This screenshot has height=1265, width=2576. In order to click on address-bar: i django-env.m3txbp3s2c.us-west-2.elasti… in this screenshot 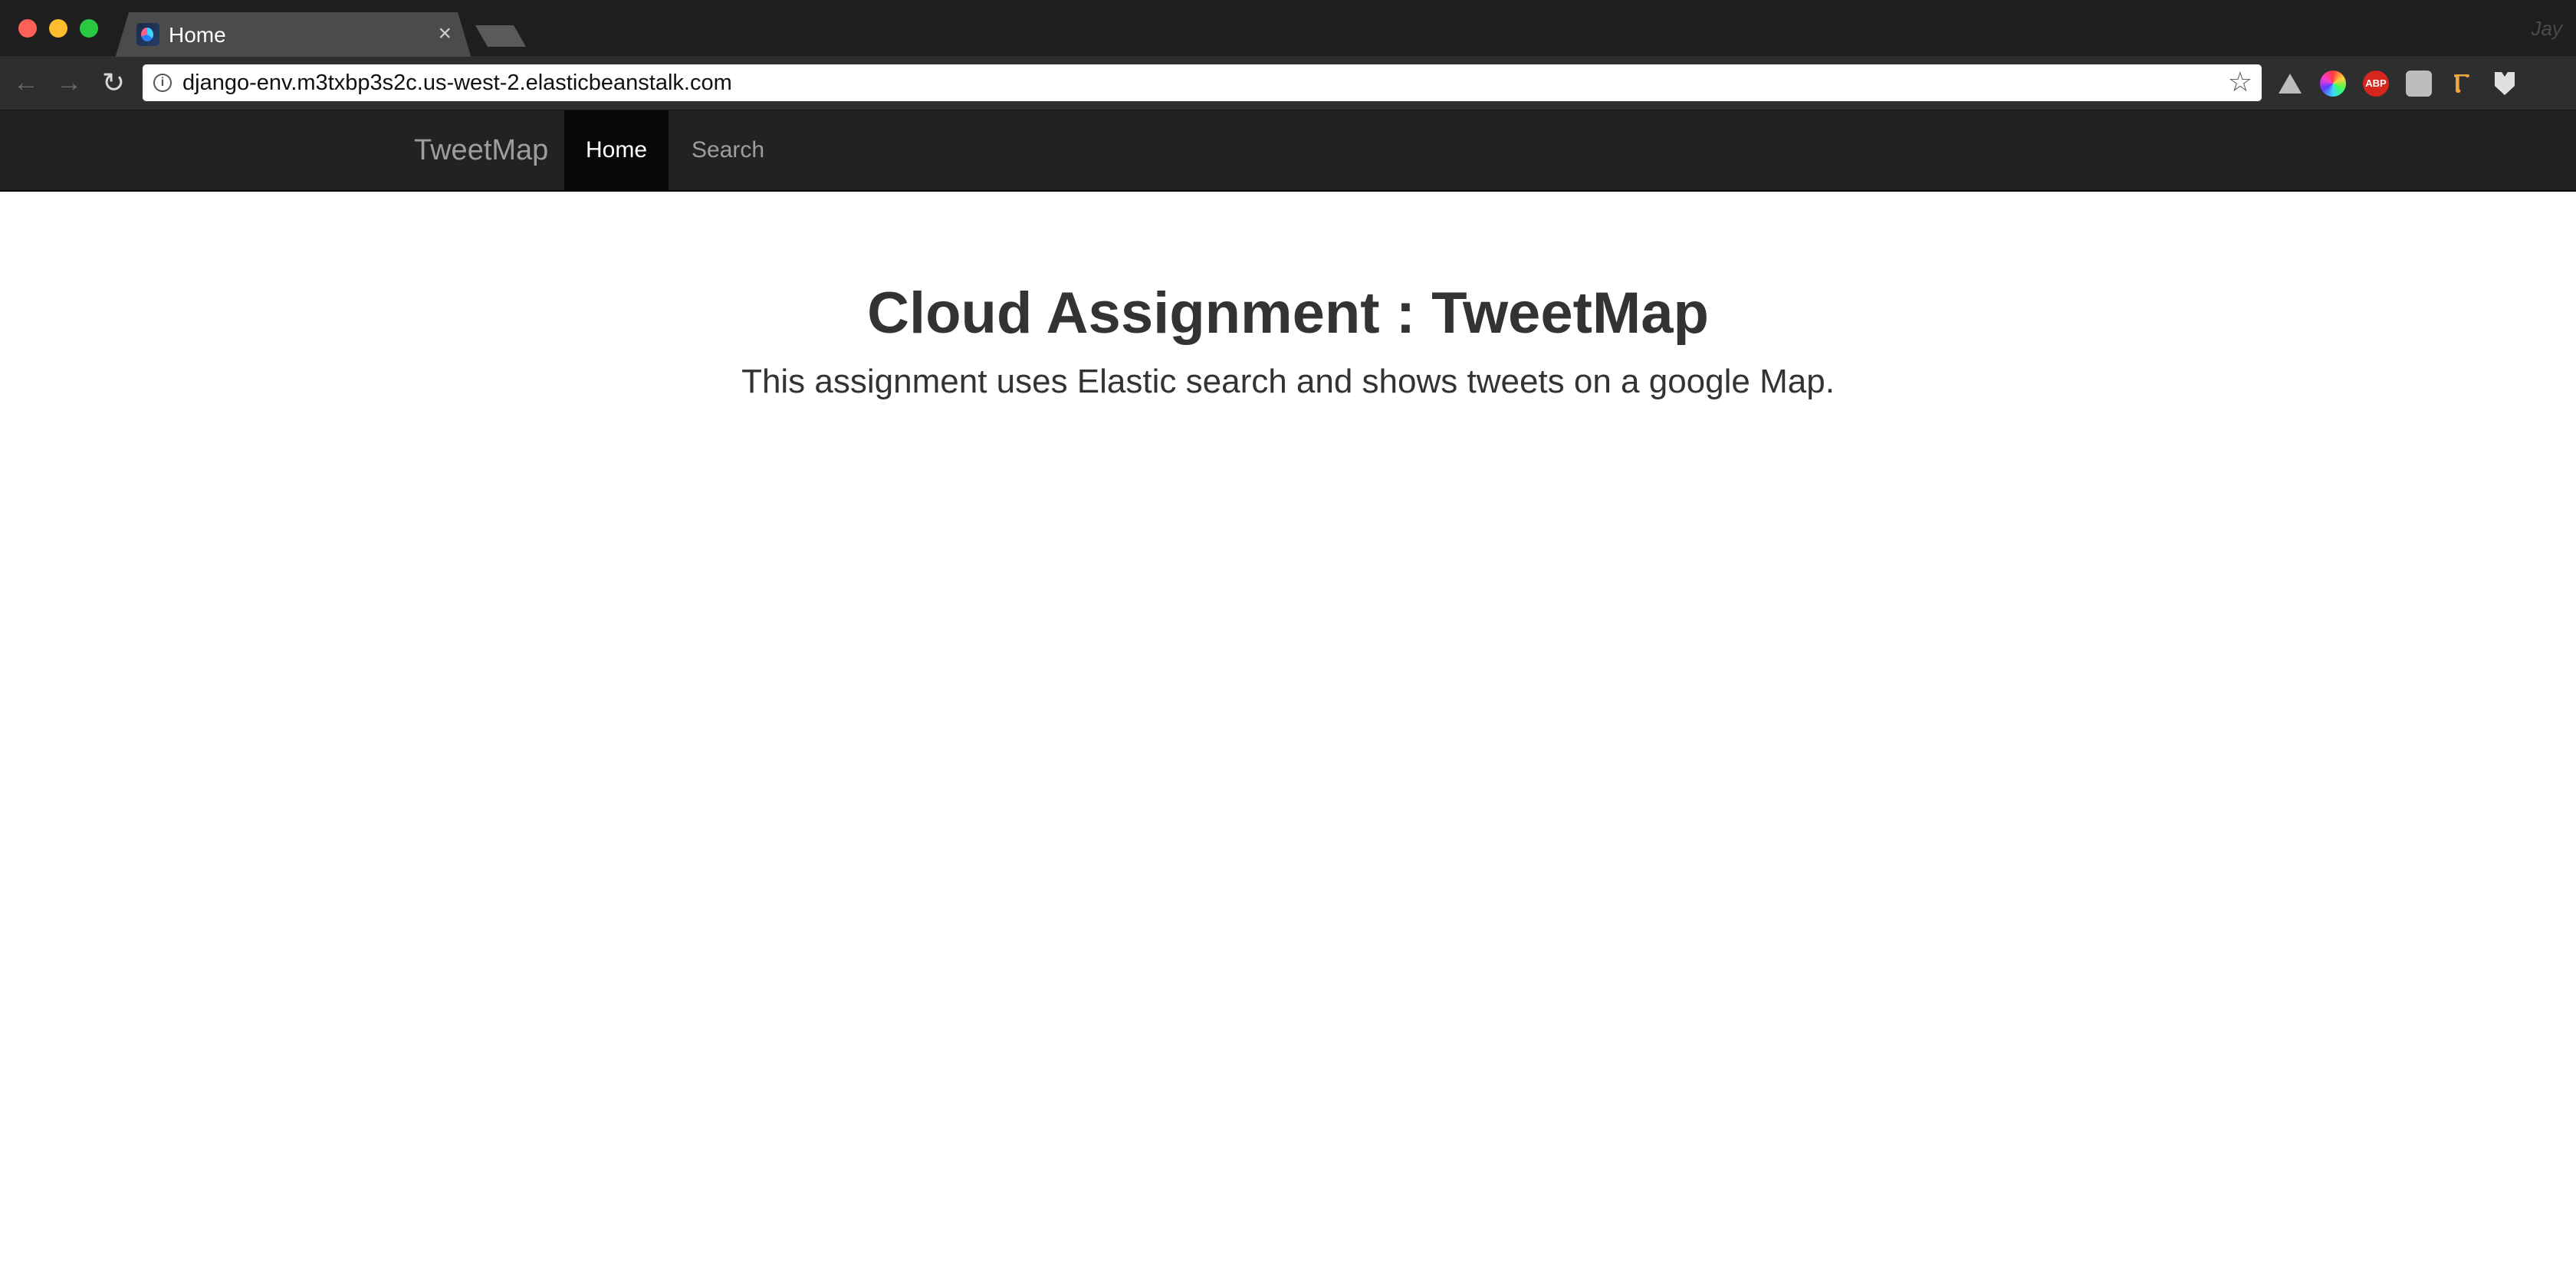, I will do `click(1202, 83)`.